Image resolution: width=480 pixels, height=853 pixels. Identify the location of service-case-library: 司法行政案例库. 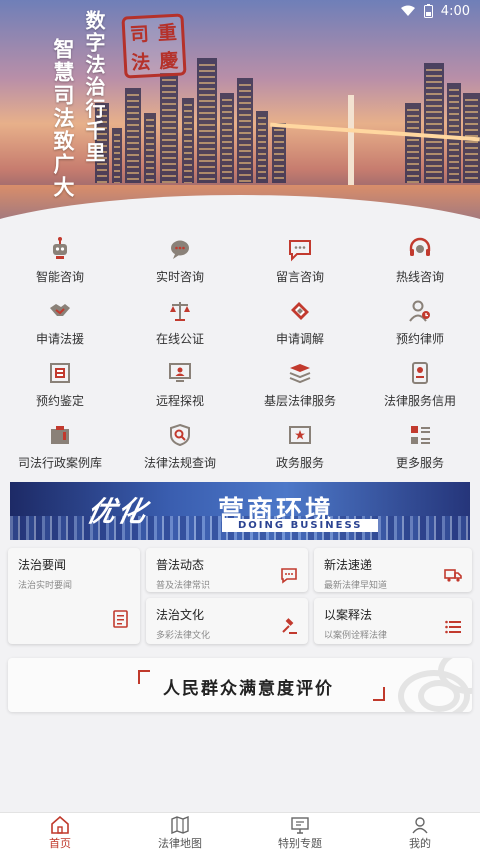
(60, 449).